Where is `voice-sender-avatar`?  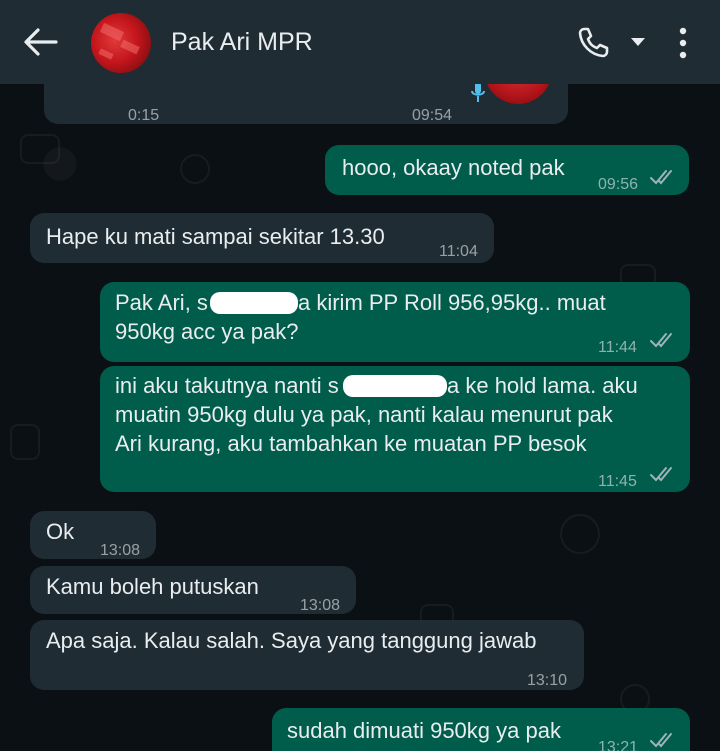
voice-sender-avatar is located at coordinates (518, 94).